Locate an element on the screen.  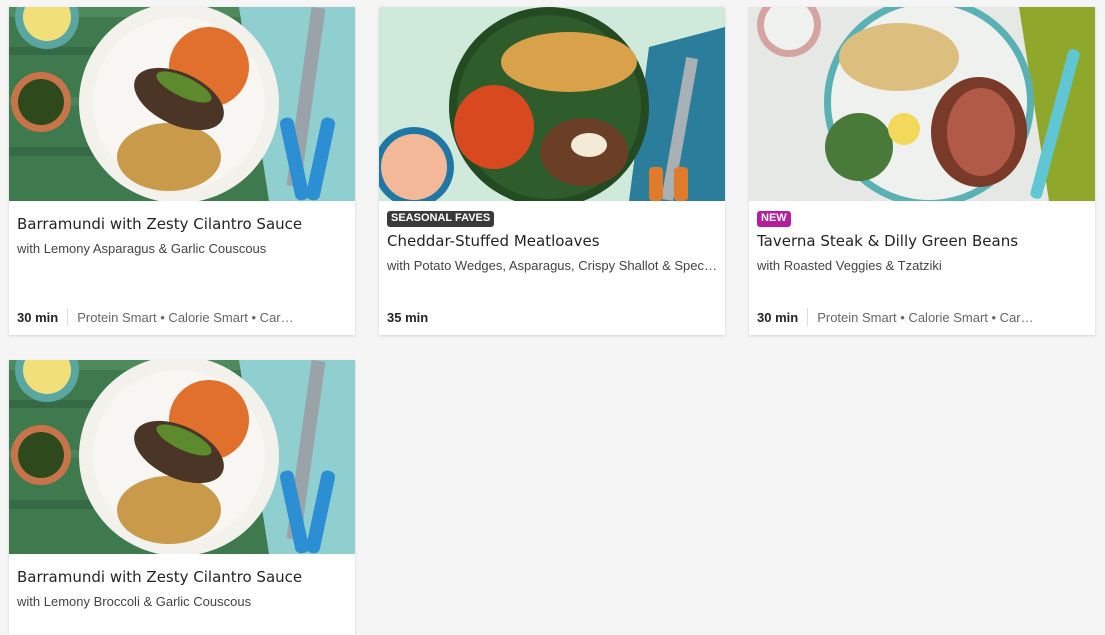
seasonal-badge: SEASONAL FAVES is located at coordinates (441, 219).